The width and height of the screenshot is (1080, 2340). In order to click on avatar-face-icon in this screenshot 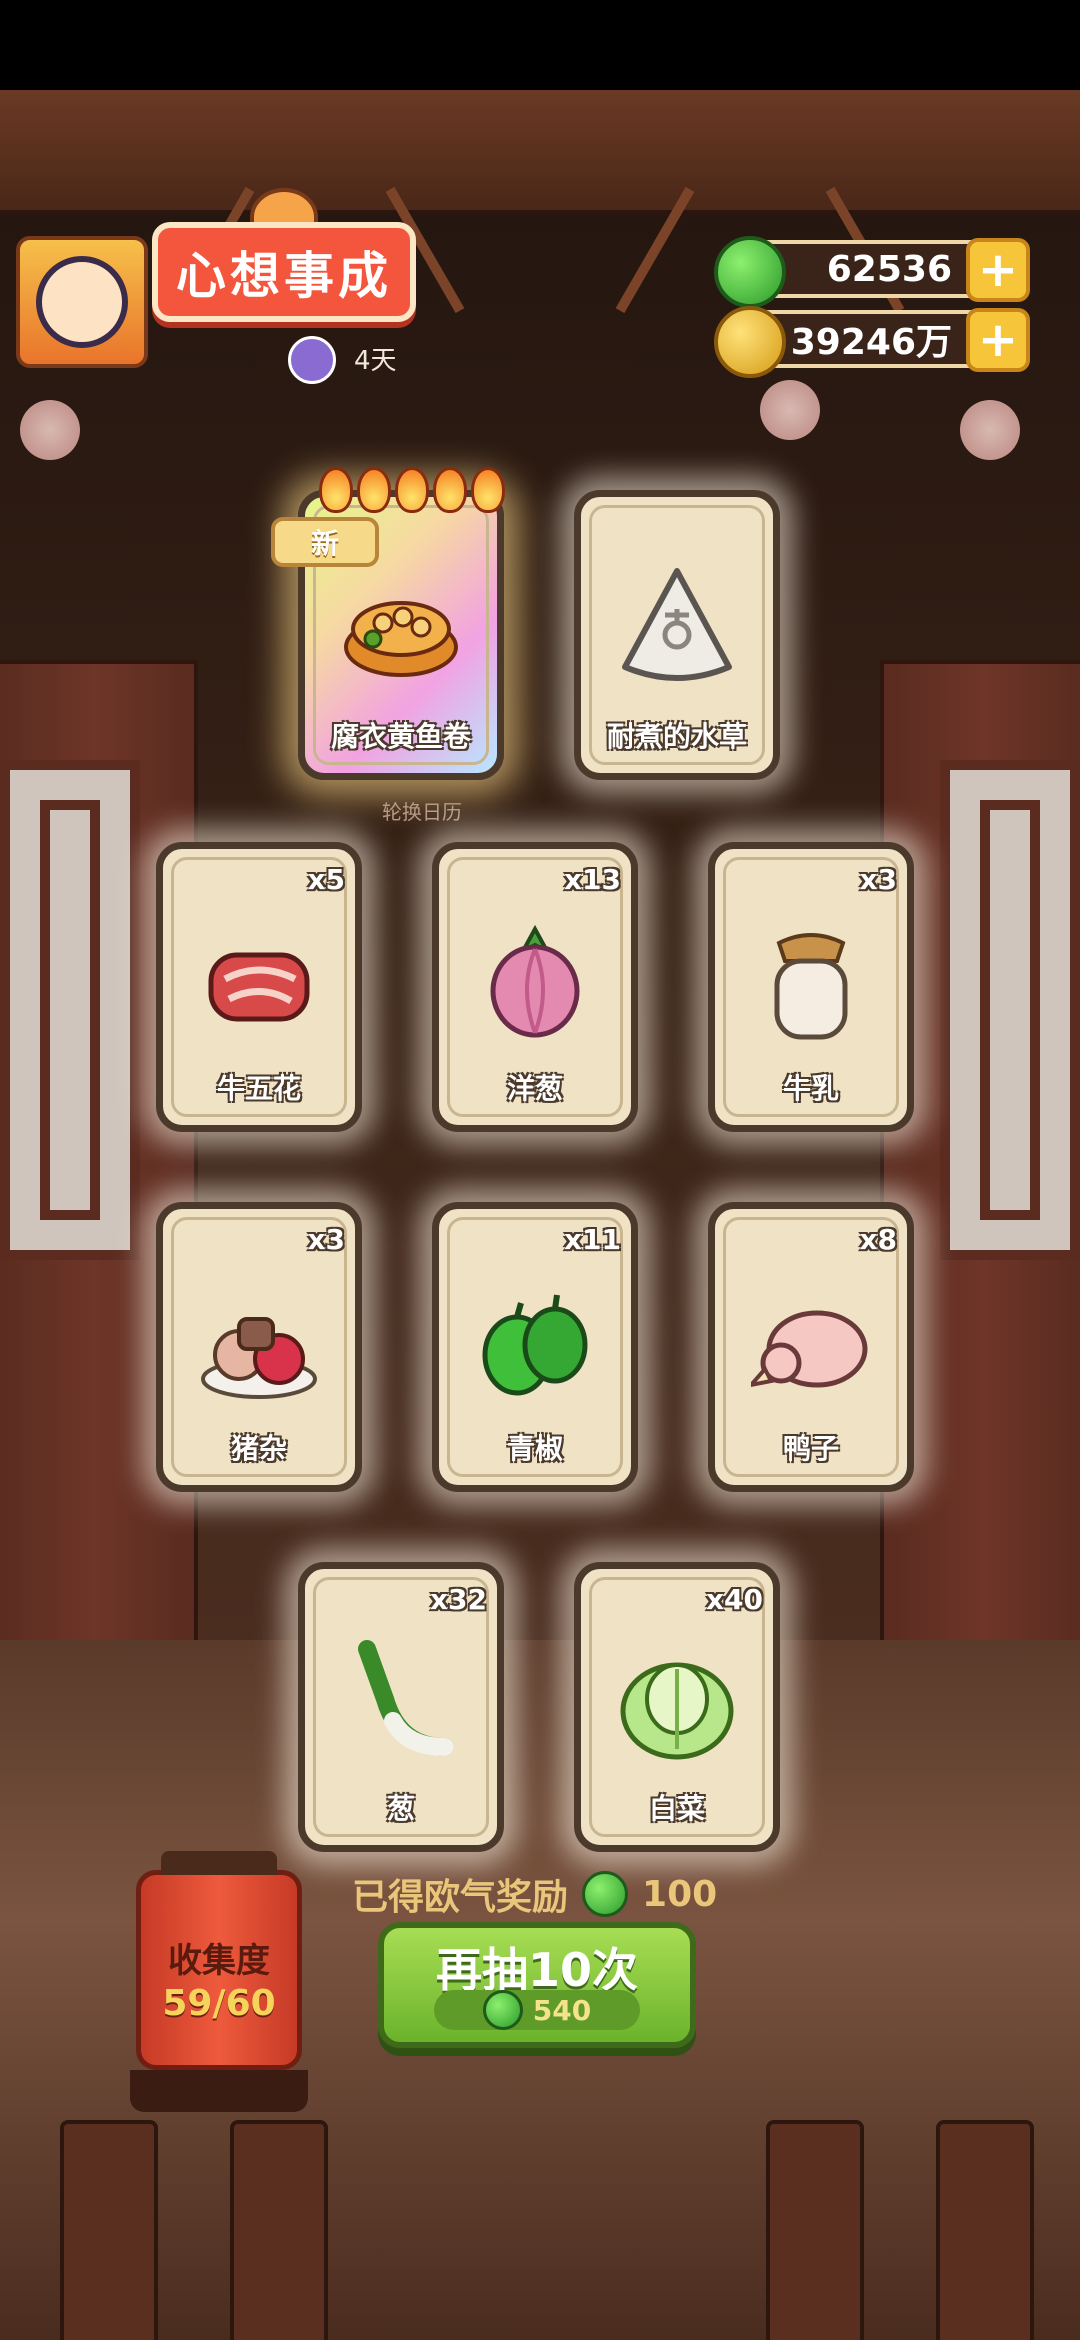, I will do `click(82, 302)`.